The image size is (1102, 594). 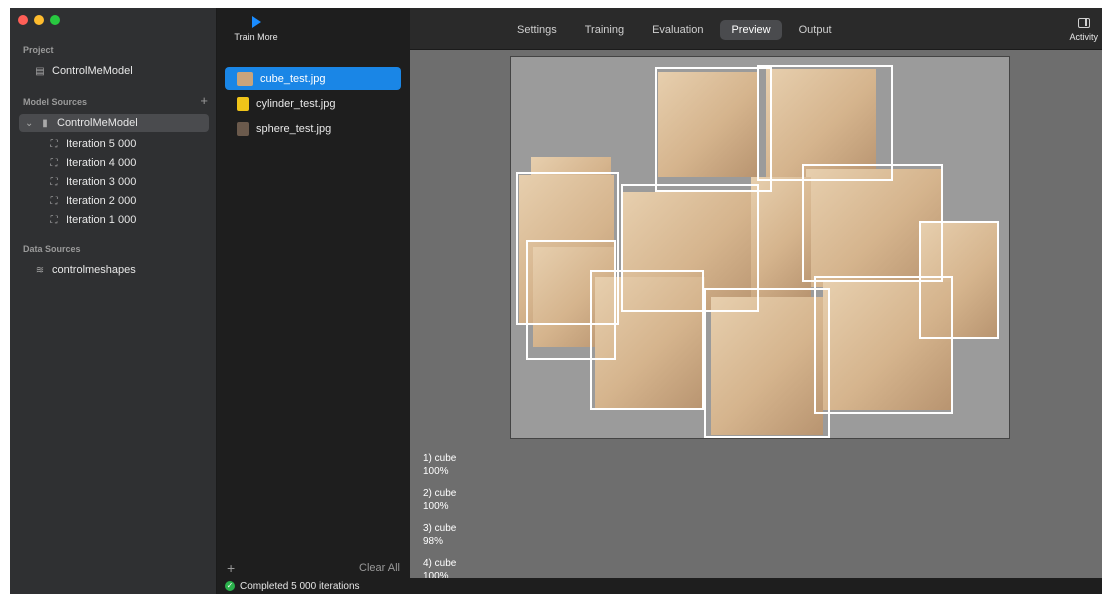 I want to click on chevron-down-icon: ⌄, so click(x=29, y=123).